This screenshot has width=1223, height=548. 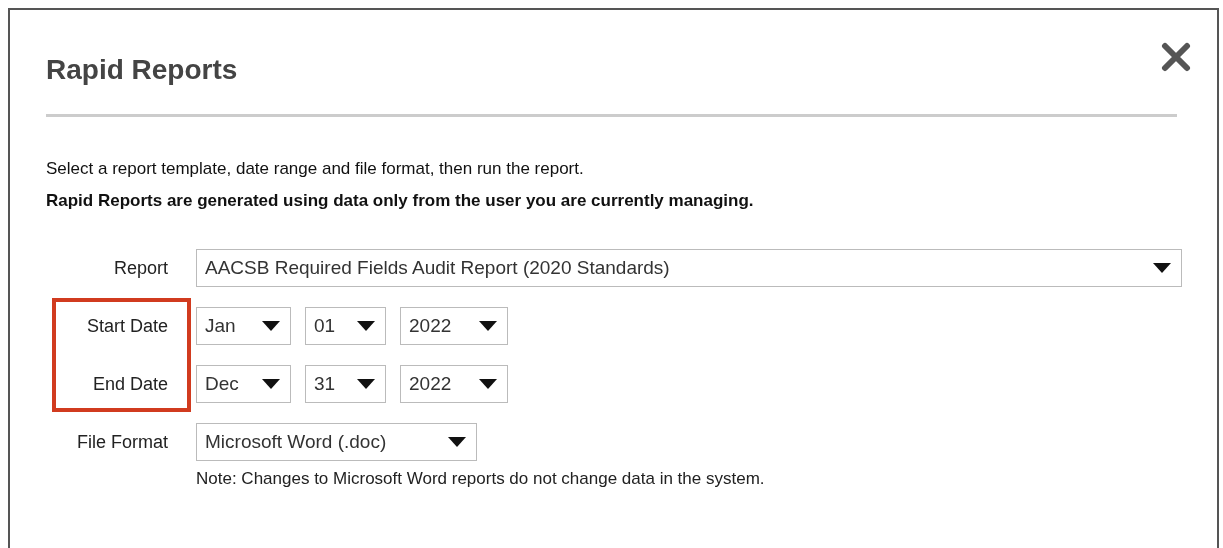 I want to click on month-select: Jan, so click(x=243, y=326).